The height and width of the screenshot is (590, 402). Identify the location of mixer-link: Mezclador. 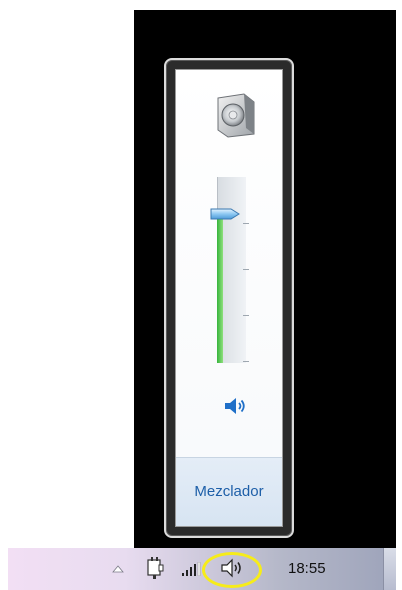
(229, 491).